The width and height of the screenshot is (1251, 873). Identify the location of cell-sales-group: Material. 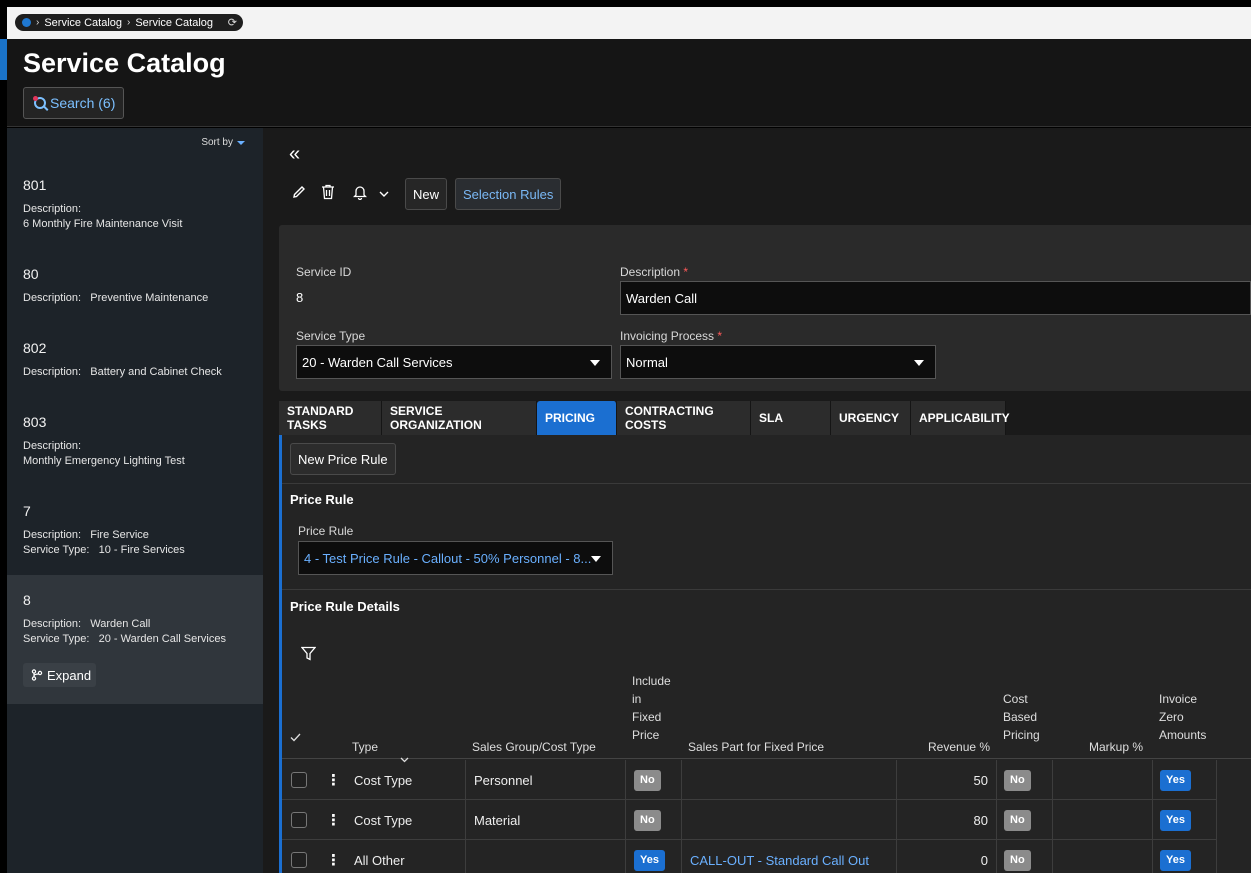
(497, 820).